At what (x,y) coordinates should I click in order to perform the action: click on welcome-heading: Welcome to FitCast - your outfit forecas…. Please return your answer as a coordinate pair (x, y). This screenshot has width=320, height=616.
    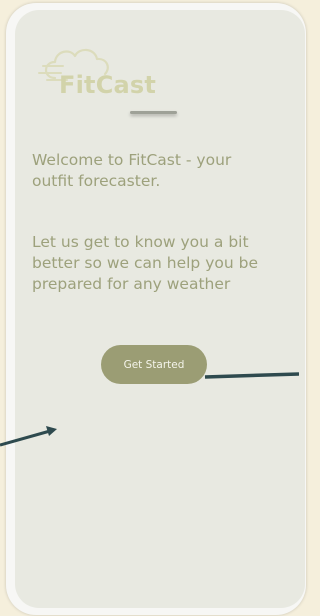
    Looking at the image, I should click on (132, 170).